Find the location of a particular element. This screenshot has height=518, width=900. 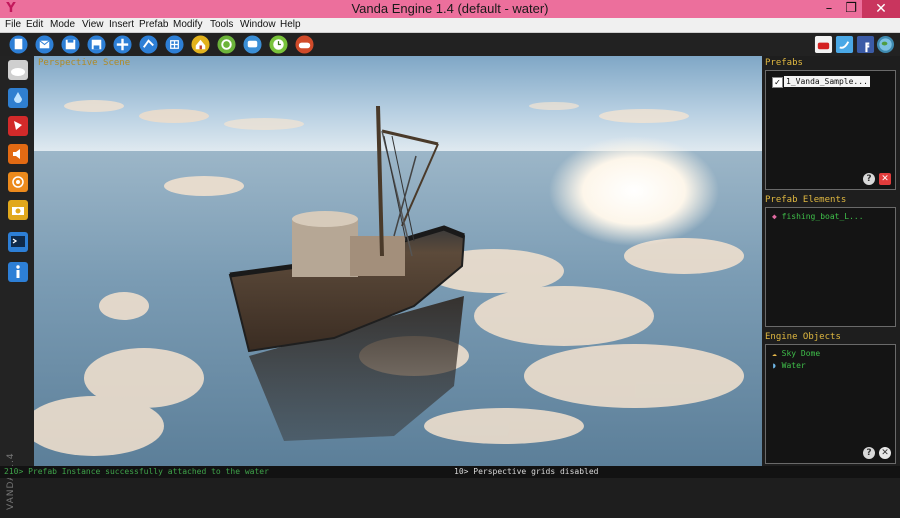

menu-mode: Mode is located at coordinates (62, 25).